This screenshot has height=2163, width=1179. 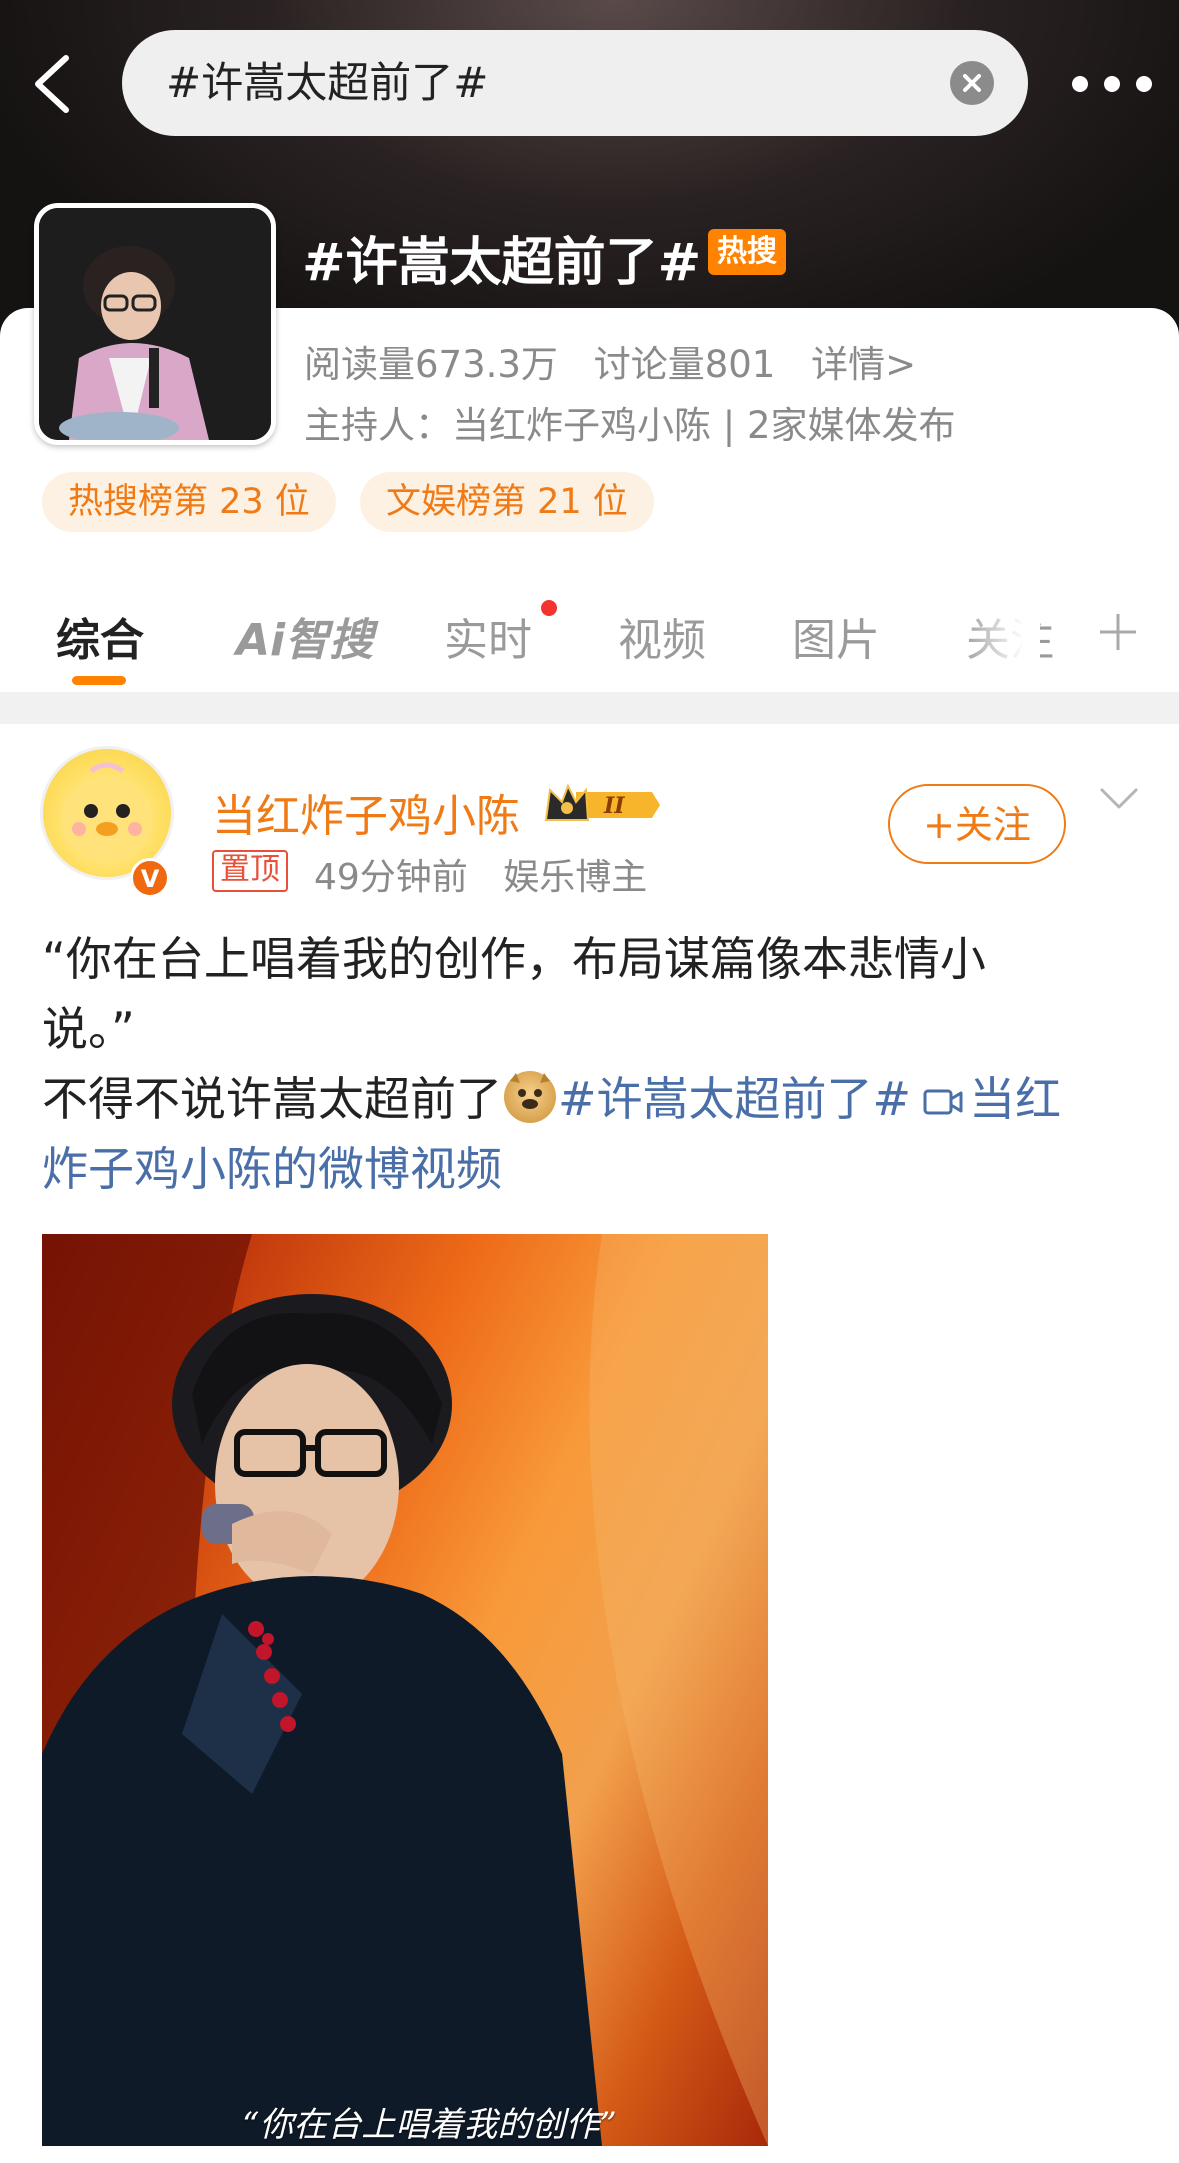 What do you see at coordinates (977, 824) in the screenshot?
I see `follow-button: +关注` at bounding box center [977, 824].